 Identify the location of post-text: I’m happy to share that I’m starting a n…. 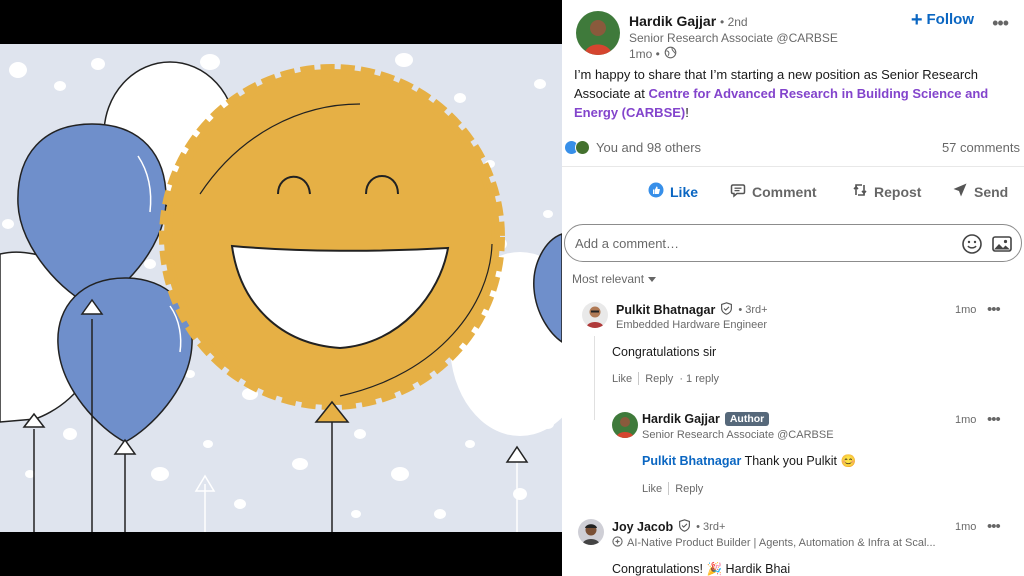
(781, 93).